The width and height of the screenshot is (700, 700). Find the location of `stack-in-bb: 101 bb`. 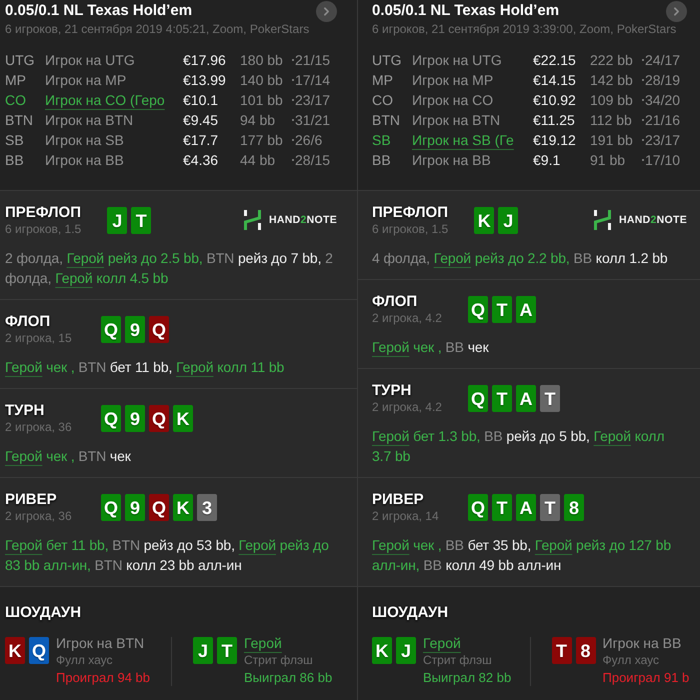

stack-in-bb: 101 bb is located at coordinates (261, 100).